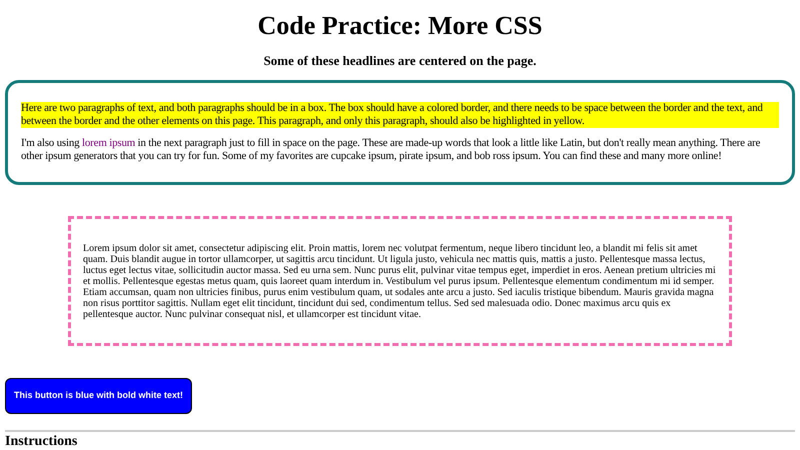 The height and width of the screenshot is (450, 800). I want to click on highlighted-paragraph: Here are two paragraphs of text, and both paragraphs should be in a box. The box should have a colored border, and there needs to be space between the border and the text, and between the border and the other elements on this page. This paragraph, and only this paragraph, should also be highlighted in yellow., so click(400, 115).